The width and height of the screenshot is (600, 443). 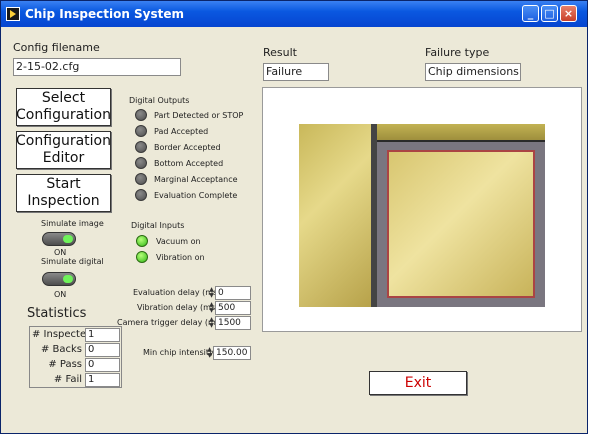 What do you see at coordinates (211, 308) in the screenshot?
I see `vibration-delay-spinner-icon: ▲ ▼` at bounding box center [211, 308].